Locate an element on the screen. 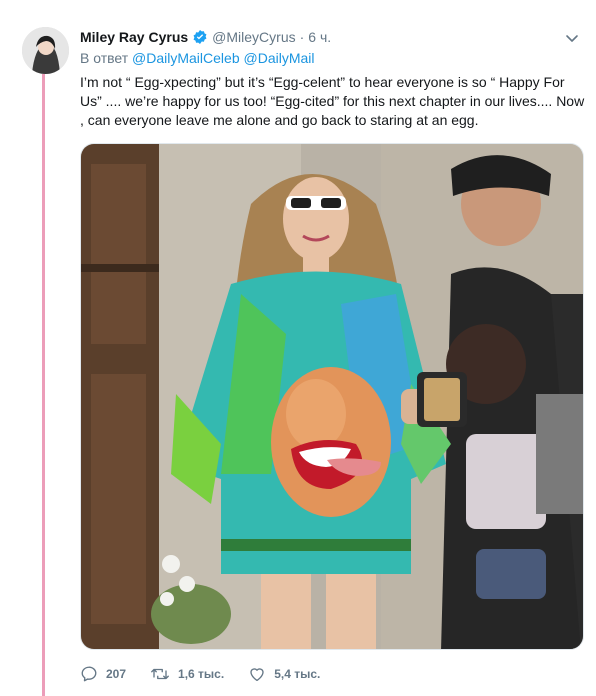 This screenshot has width=596, height=696. retweet-icon is located at coordinates (160, 674).